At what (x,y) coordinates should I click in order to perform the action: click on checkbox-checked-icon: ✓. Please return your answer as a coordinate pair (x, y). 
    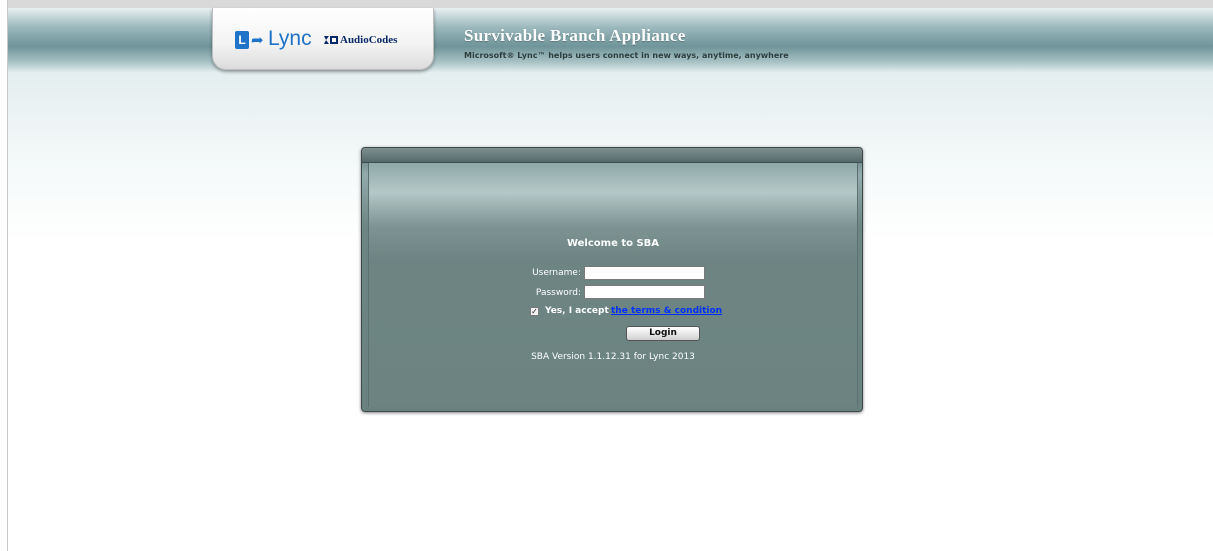
    Looking at the image, I should click on (534, 311).